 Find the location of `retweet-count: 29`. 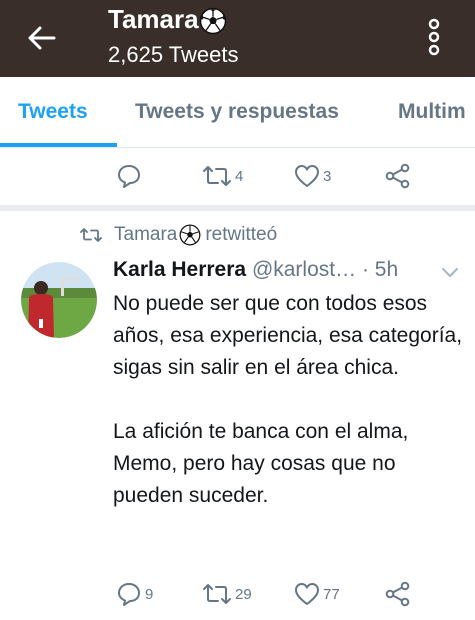

retweet-count: 29 is located at coordinates (243, 594).